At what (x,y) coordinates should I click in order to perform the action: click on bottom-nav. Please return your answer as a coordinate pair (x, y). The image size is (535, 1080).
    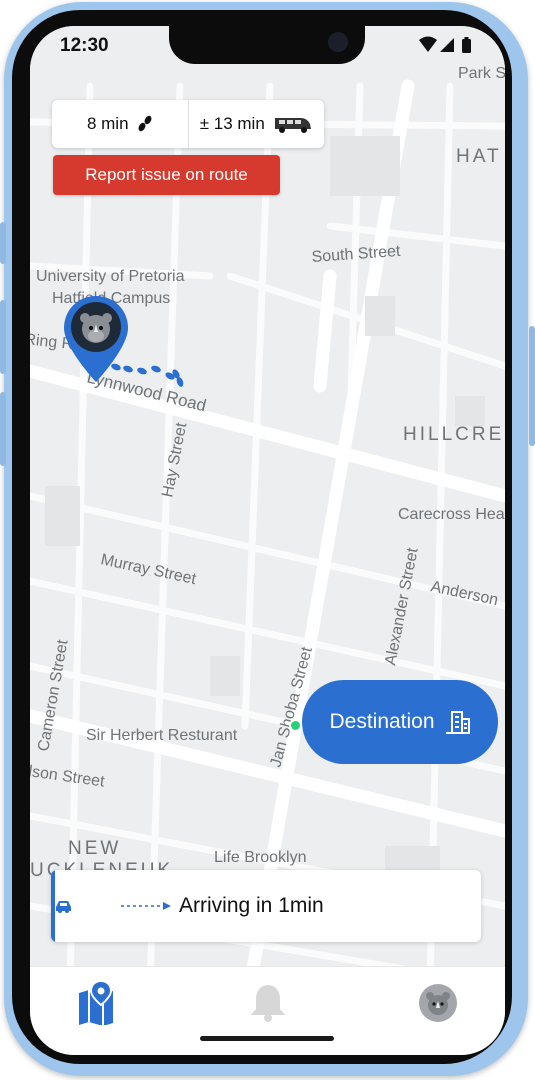
    Looking at the image, I should click on (267, 1010).